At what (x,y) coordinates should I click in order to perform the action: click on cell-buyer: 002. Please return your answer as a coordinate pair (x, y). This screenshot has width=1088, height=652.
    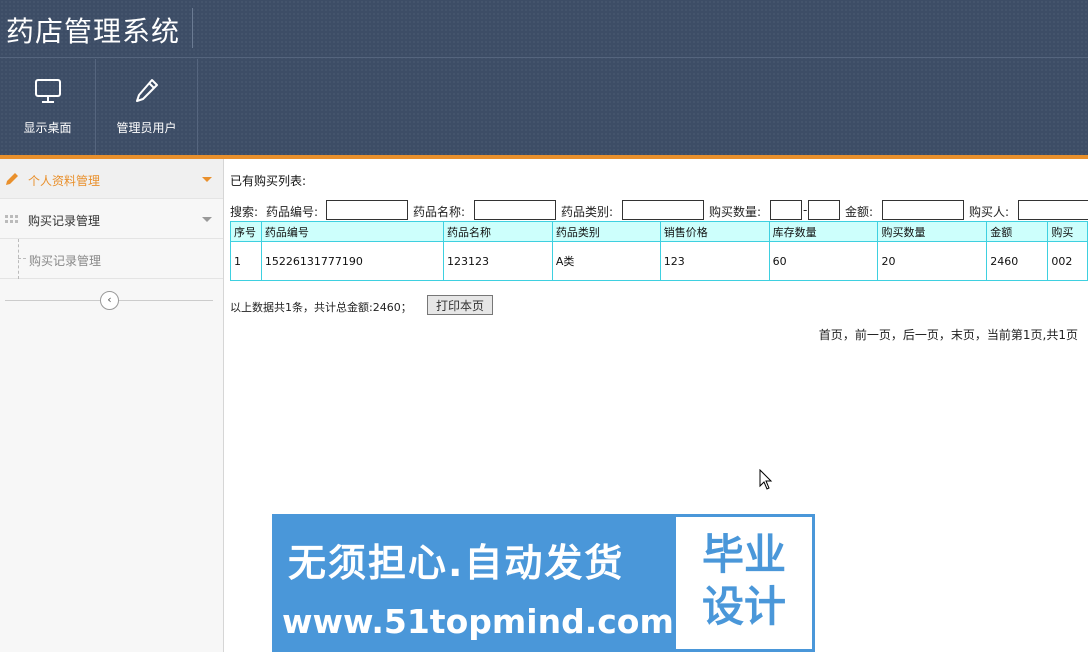
    Looking at the image, I should click on (1067, 261).